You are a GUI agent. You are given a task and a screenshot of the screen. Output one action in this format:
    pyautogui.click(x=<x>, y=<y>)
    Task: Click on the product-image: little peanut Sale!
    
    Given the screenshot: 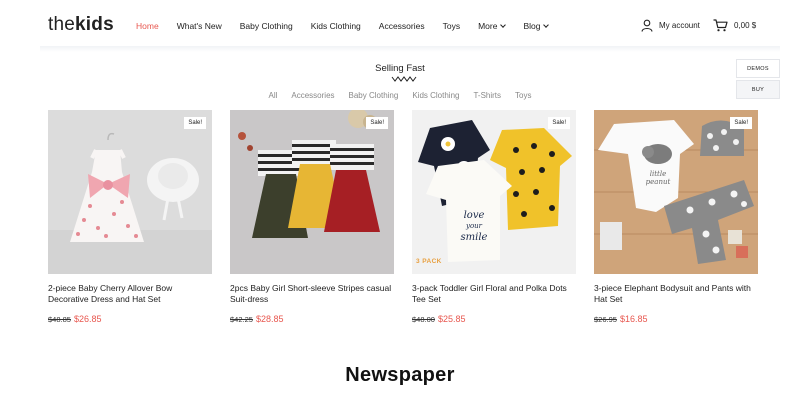 What is the action you would take?
    pyautogui.click(x=676, y=192)
    